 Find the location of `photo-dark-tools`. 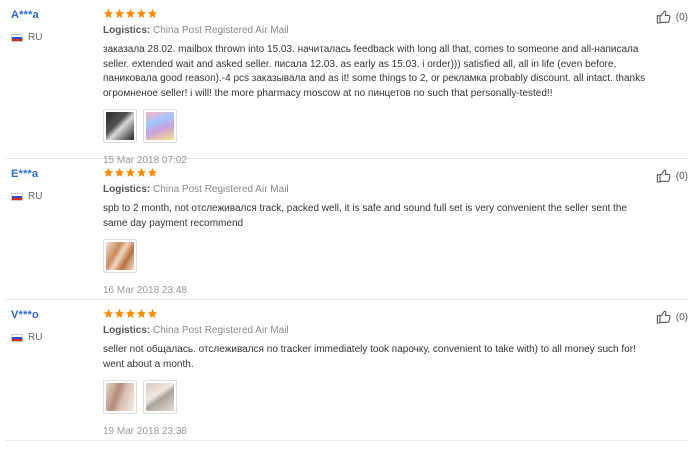

photo-dark-tools is located at coordinates (120, 126).